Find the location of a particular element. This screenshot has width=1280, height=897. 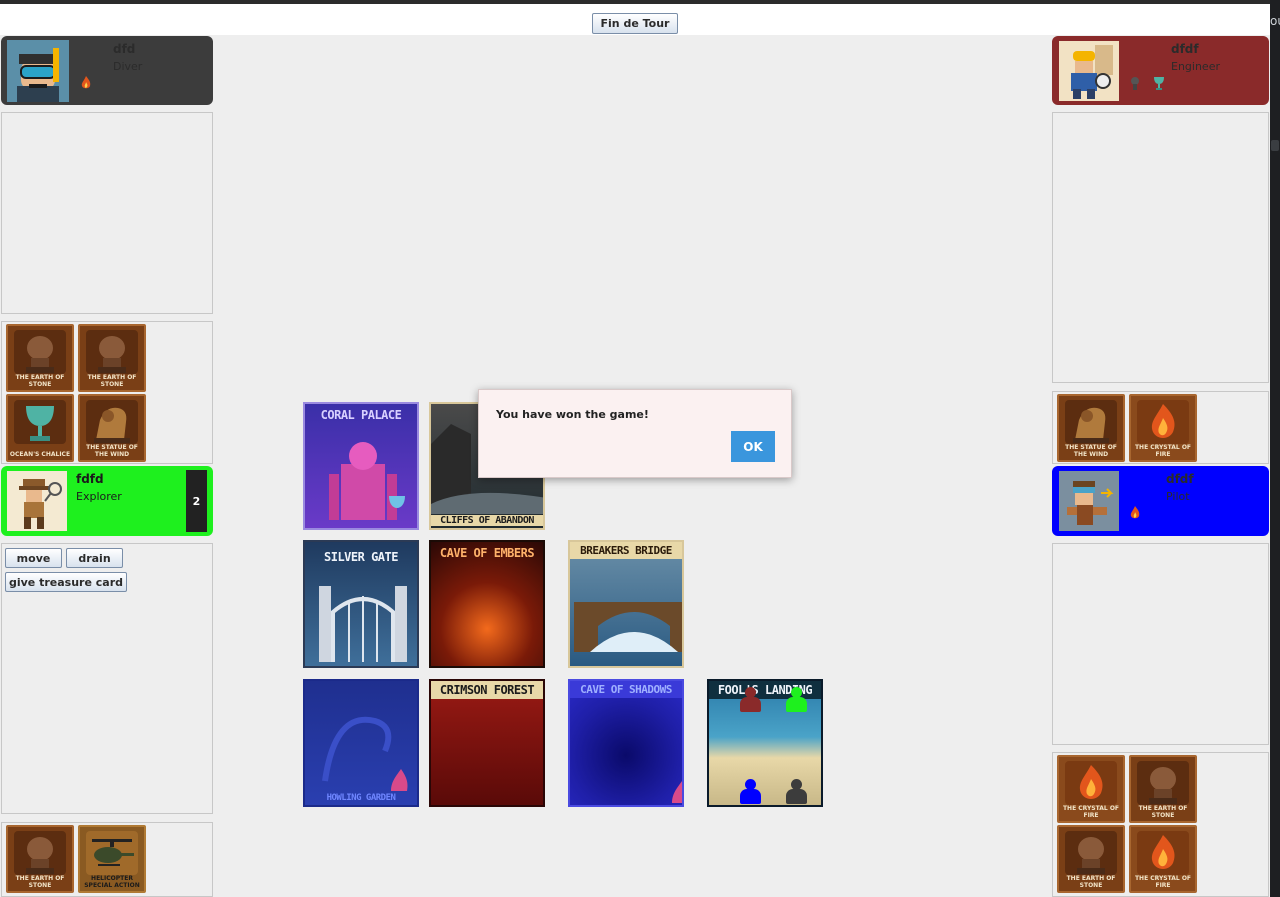

diver-role: Diver is located at coordinates (128, 66).